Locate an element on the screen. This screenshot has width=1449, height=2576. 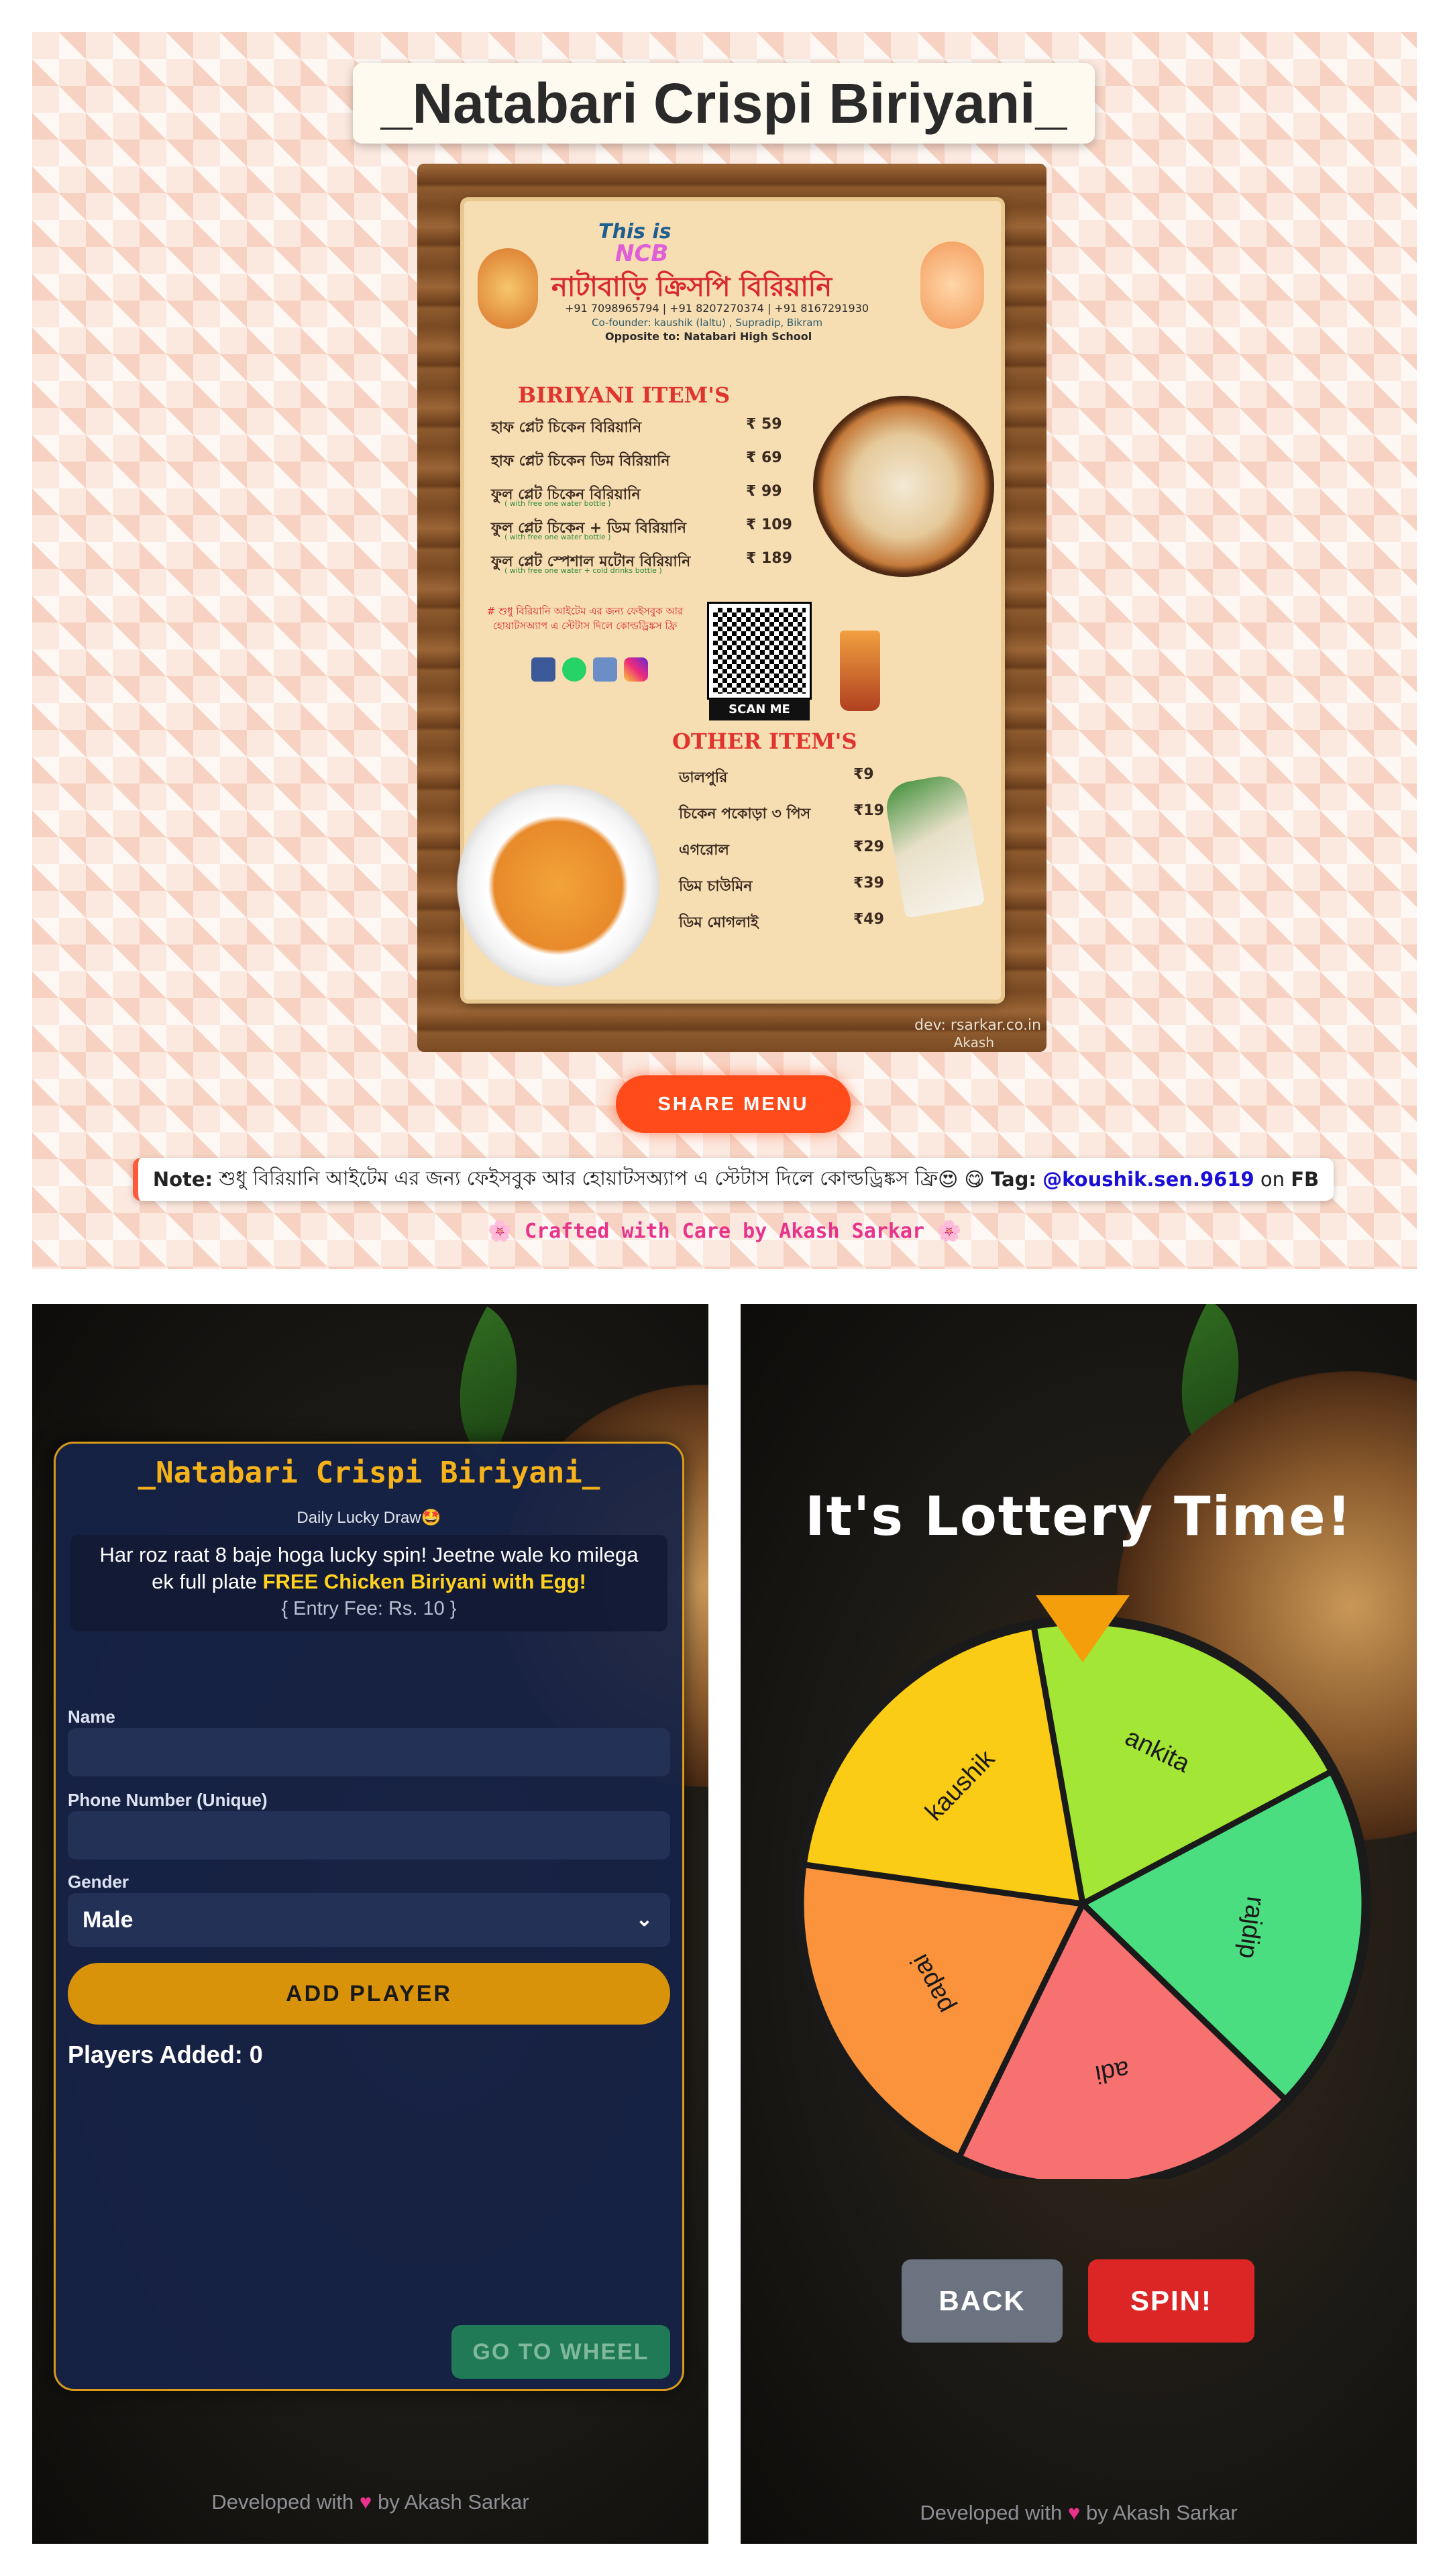
card-title: _Natabari Crispi Biriyani_ is located at coordinates (369, 1473).